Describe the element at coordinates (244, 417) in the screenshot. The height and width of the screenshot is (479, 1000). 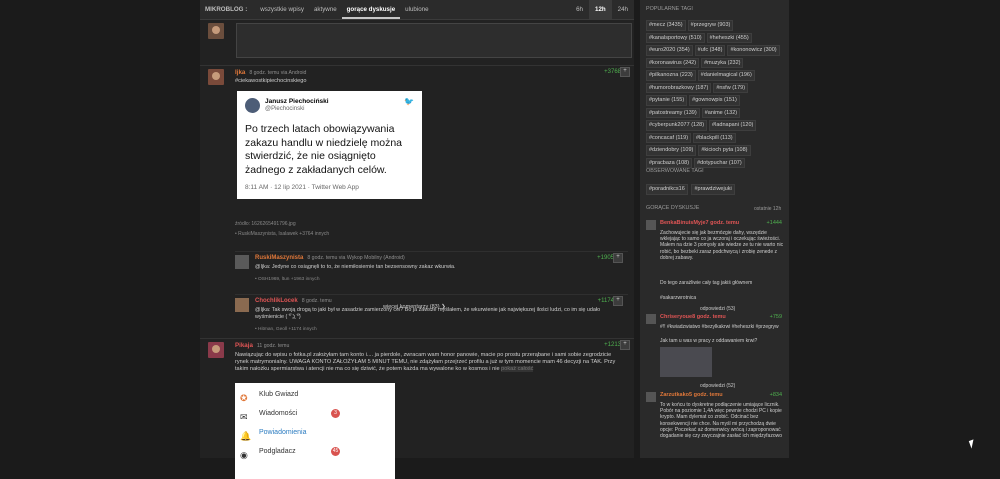
I see `envelope-icon: ✉` at that location.